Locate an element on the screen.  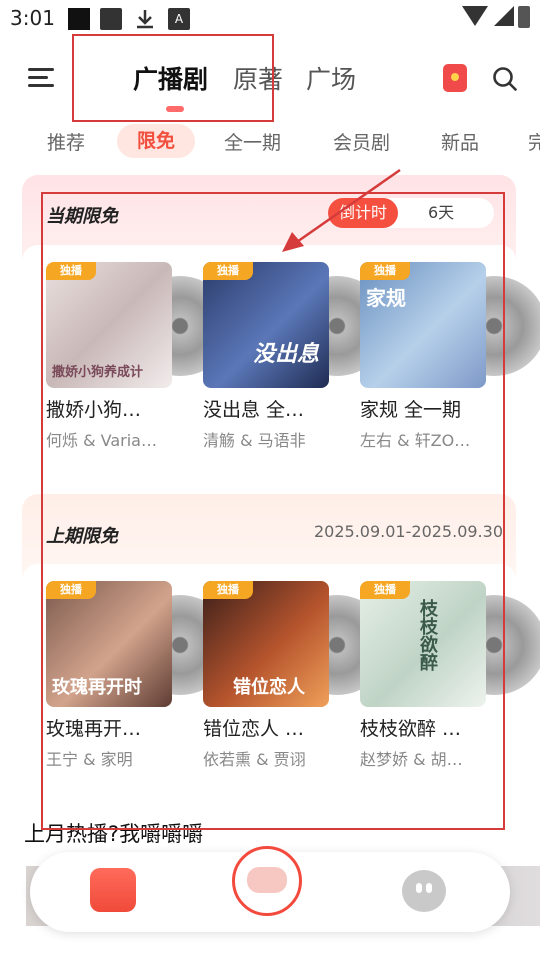
subtab-new: 新品 is located at coordinates (460, 141).